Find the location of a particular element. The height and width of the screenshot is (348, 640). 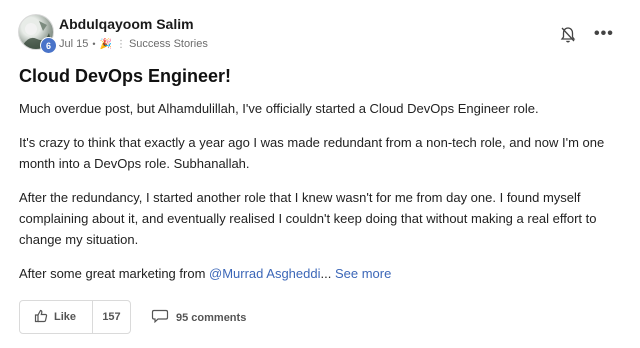

post-date: Jul 15 is located at coordinates (73, 44).